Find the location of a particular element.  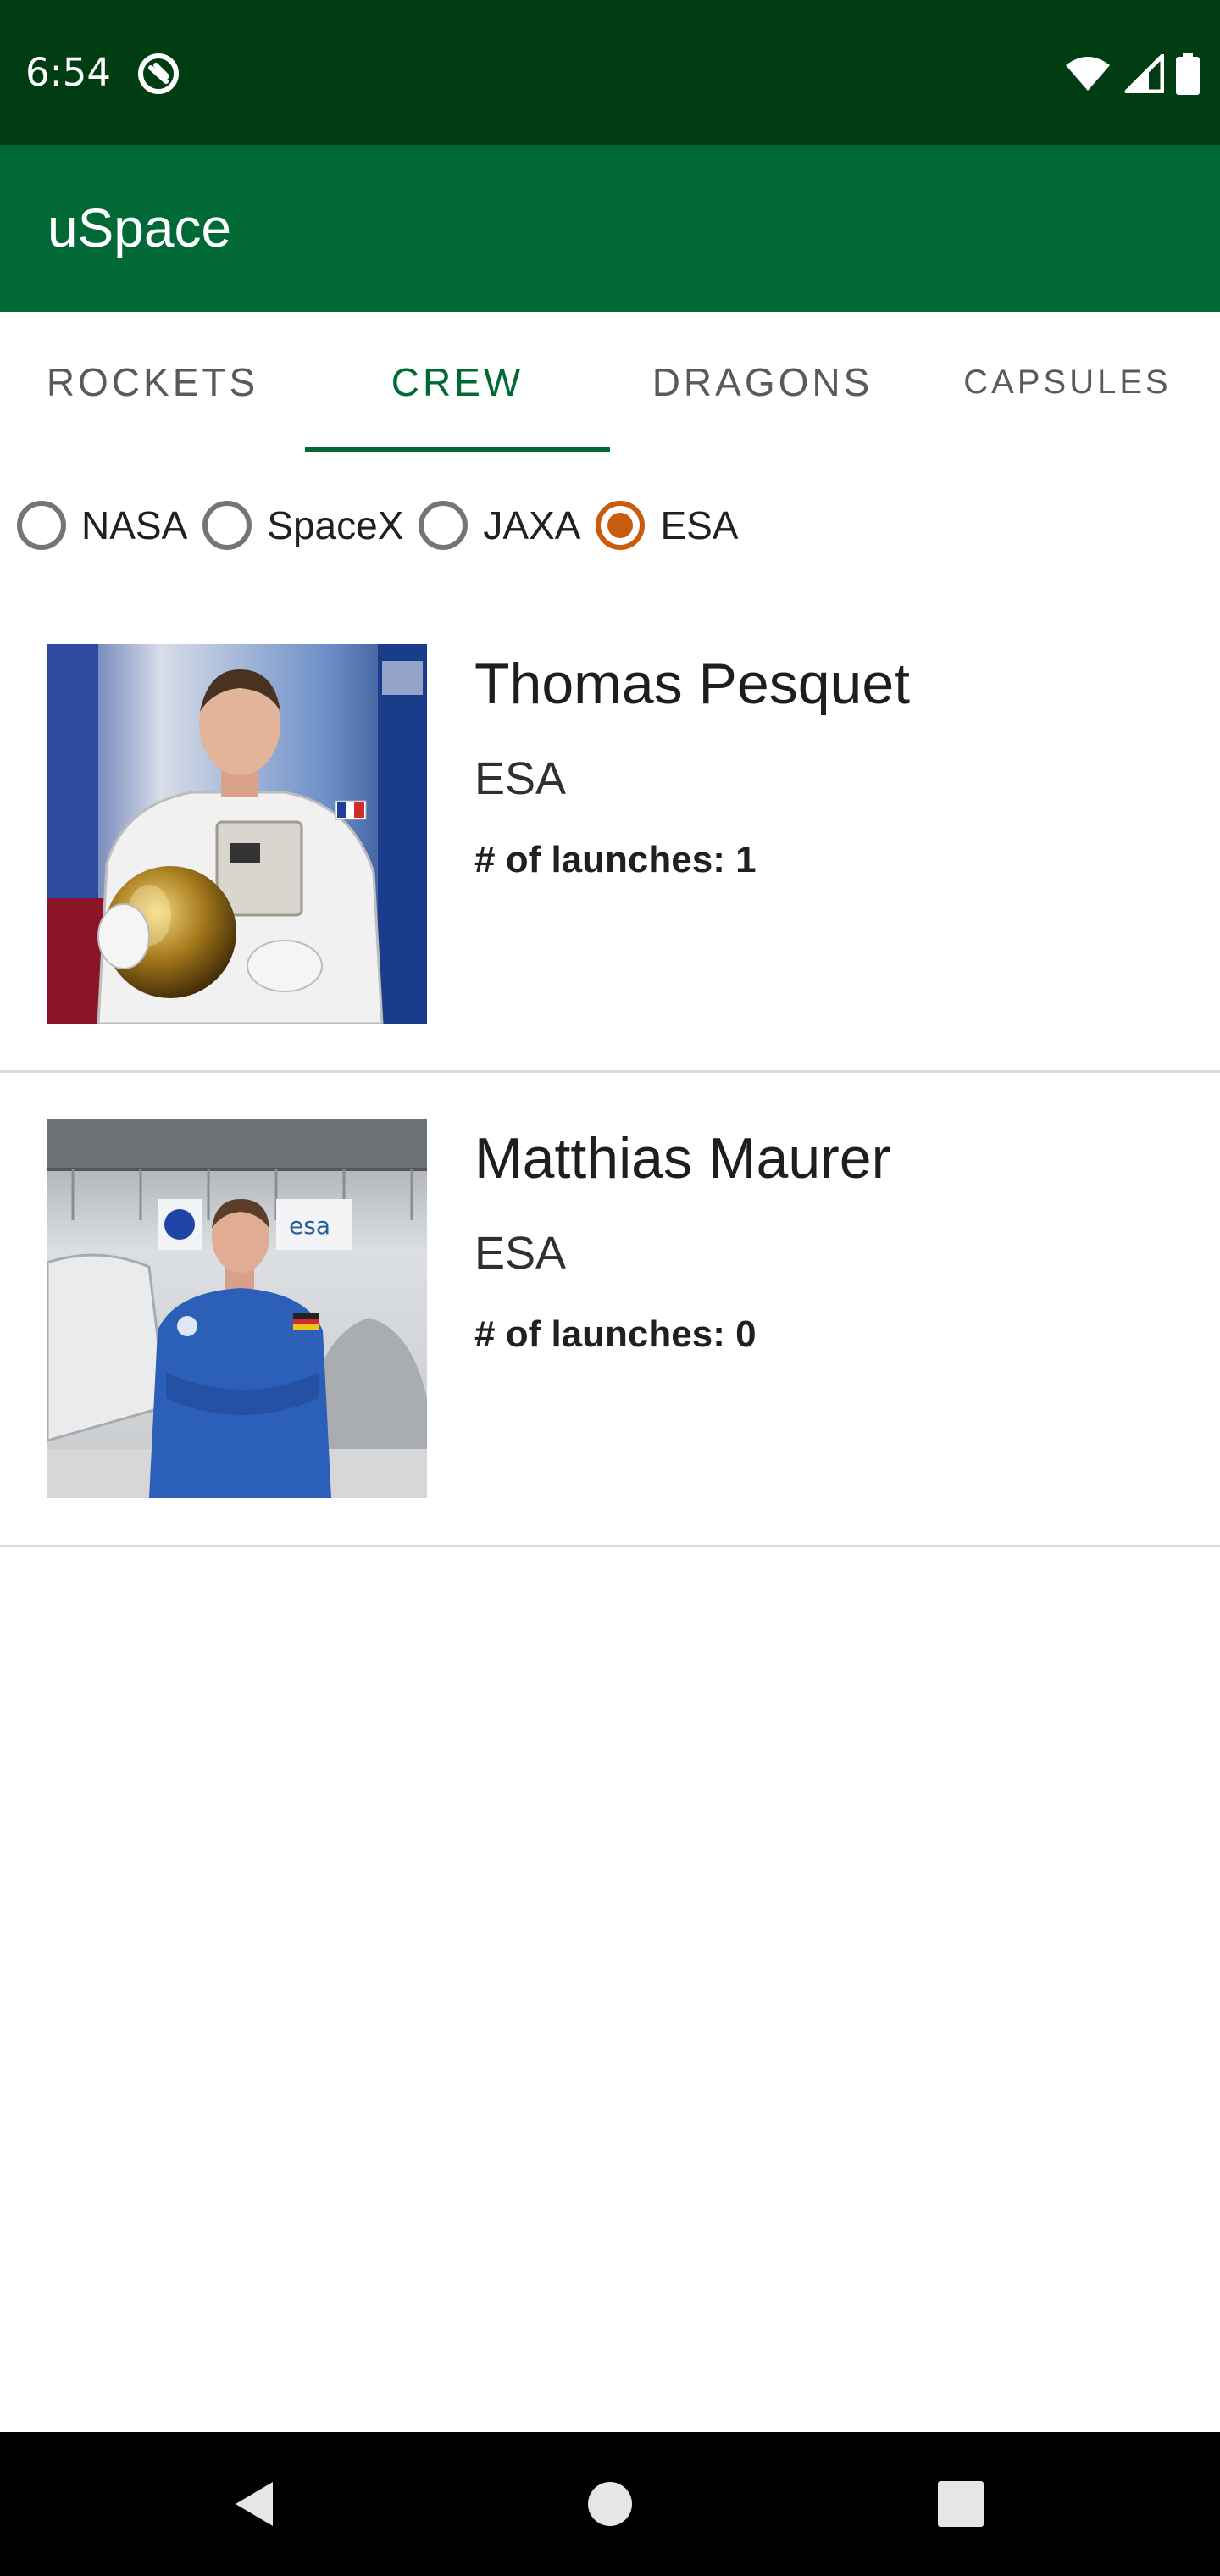

status-bar: 6:54 is located at coordinates (610, 72).